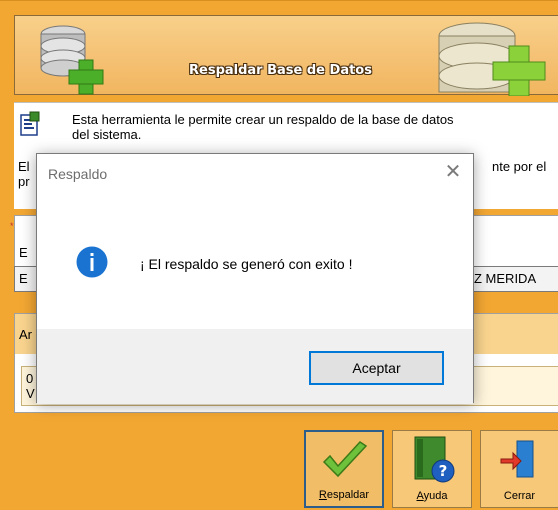 This screenshot has height=510, width=558. I want to click on close-button-label: Cerrar, so click(519, 496).